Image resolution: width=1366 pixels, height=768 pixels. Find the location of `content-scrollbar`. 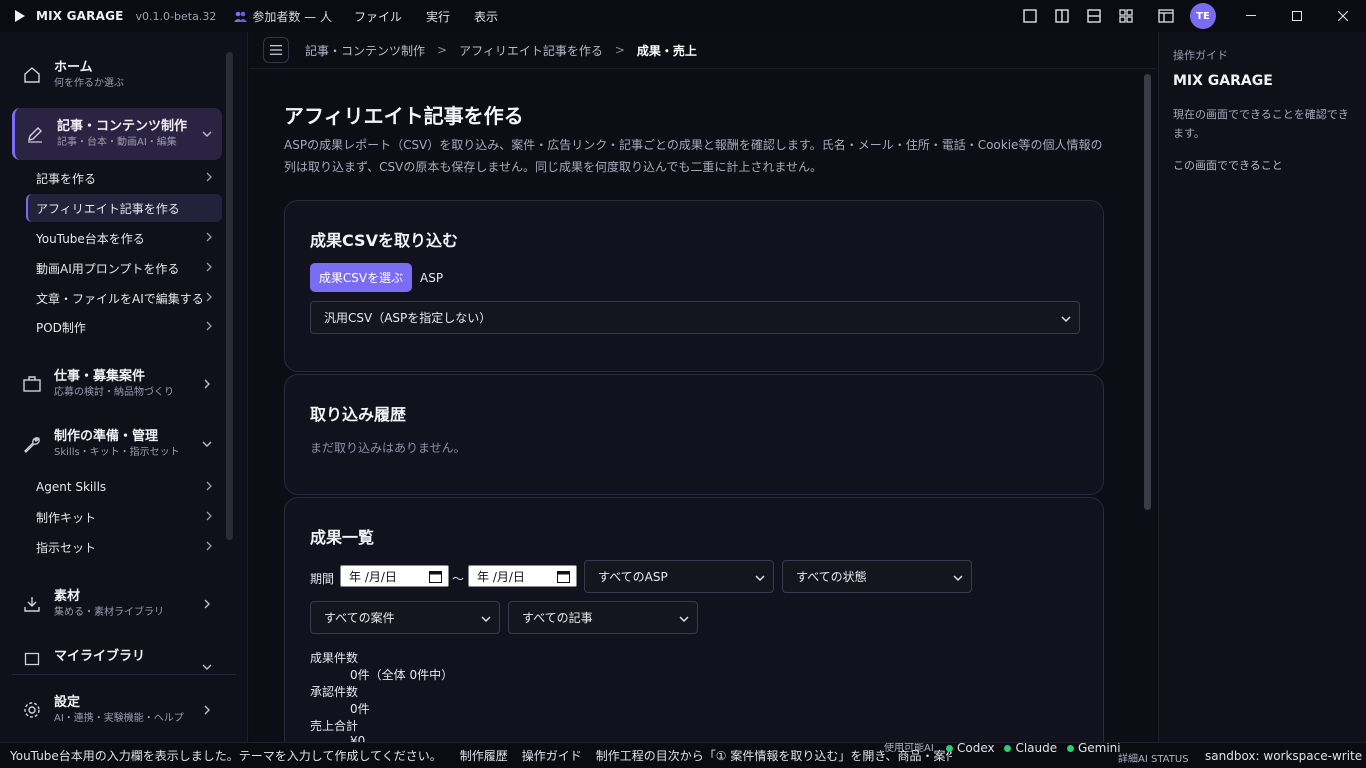

content-scrollbar is located at coordinates (1147, 292).